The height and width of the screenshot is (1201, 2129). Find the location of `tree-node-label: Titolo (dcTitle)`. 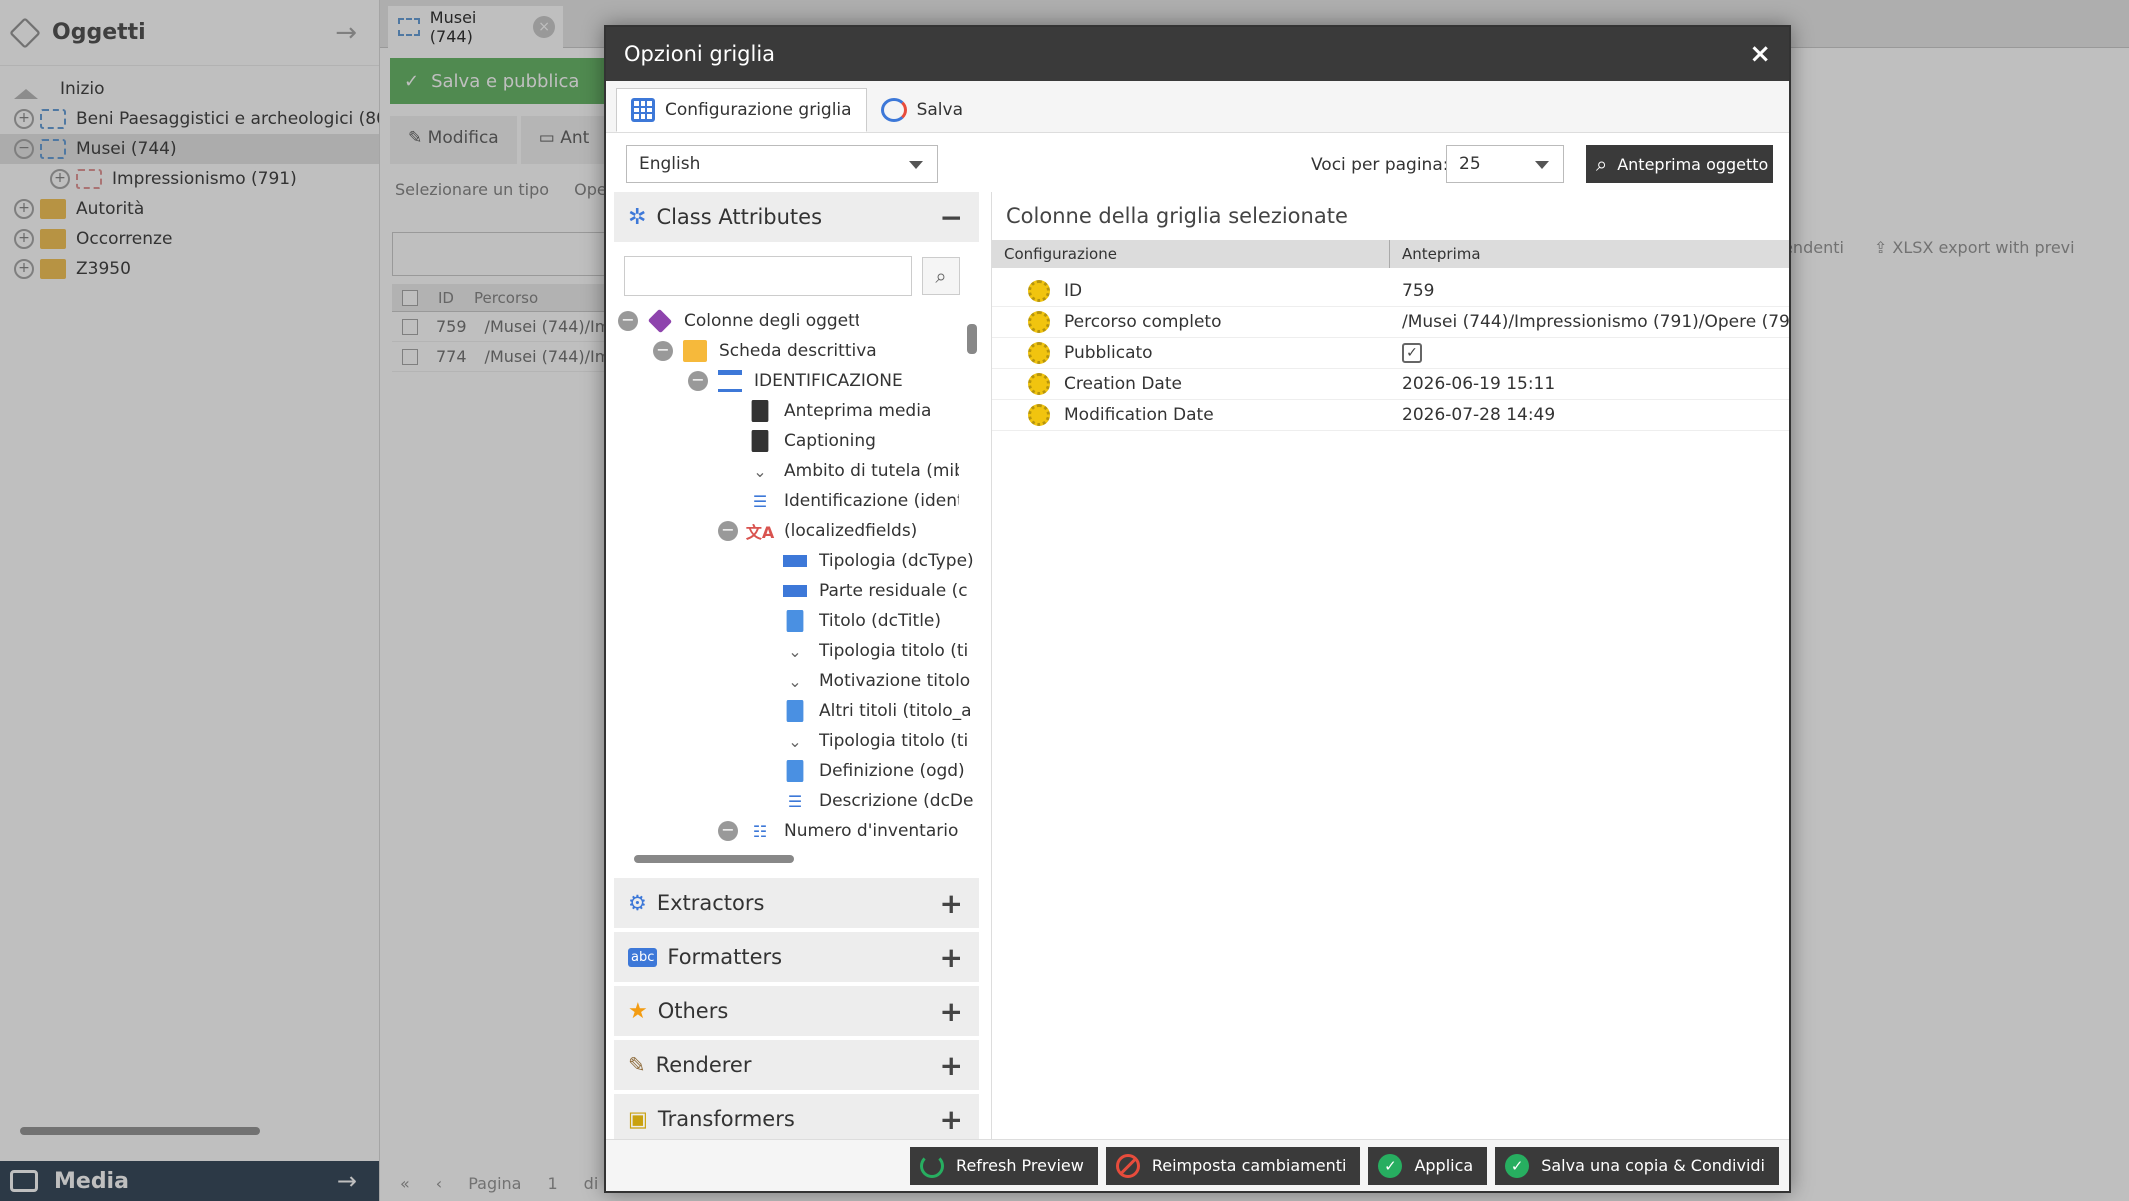

tree-node-label: Titolo (dcTitle) is located at coordinates (880, 621).